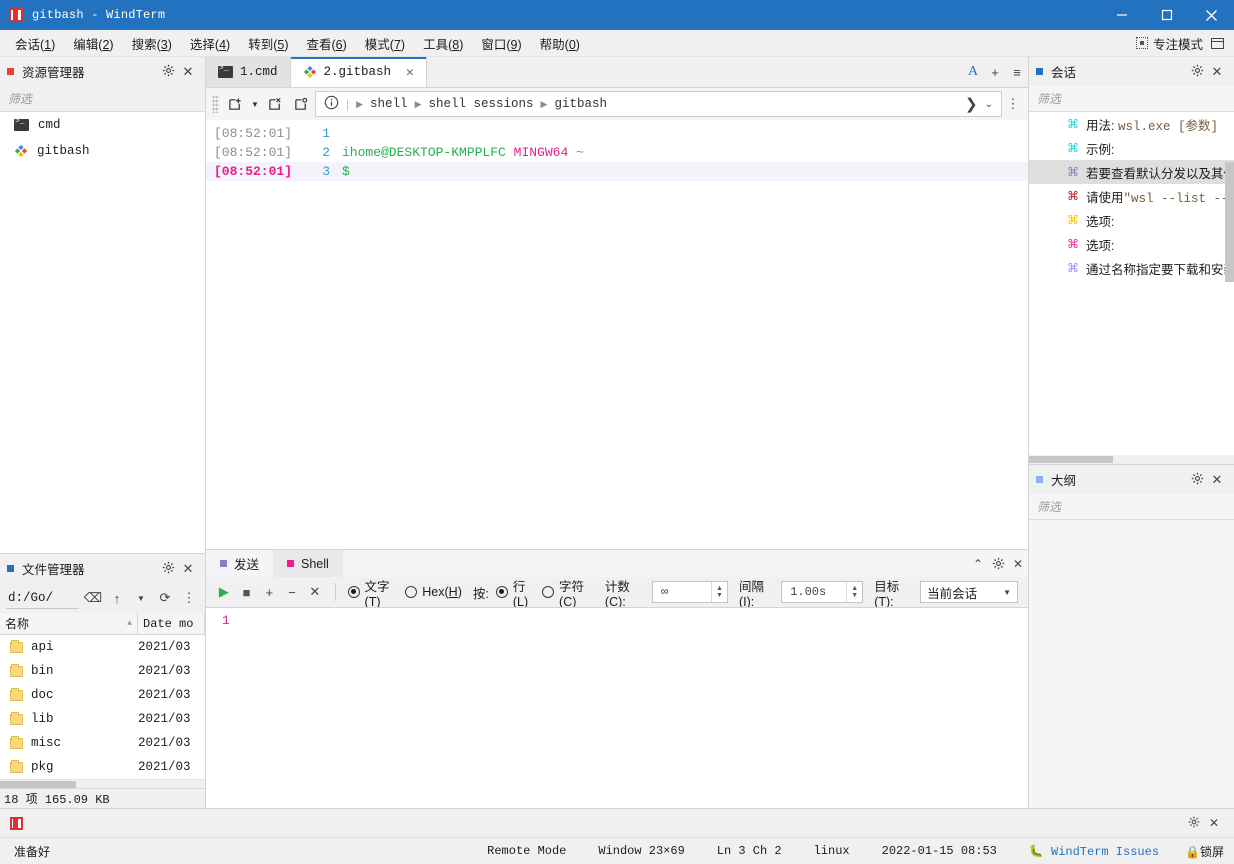 The height and width of the screenshot is (864, 1234). What do you see at coordinates (141, 598) in the screenshot?
I see `history-dropdown-icon: ▼` at bounding box center [141, 598].